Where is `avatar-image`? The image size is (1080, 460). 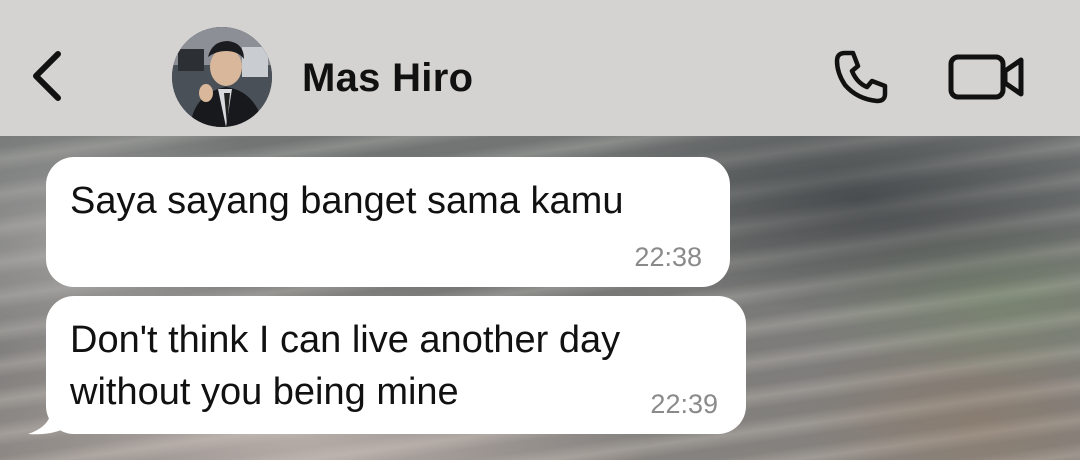 avatar-image is located at coordinates (222, 77).